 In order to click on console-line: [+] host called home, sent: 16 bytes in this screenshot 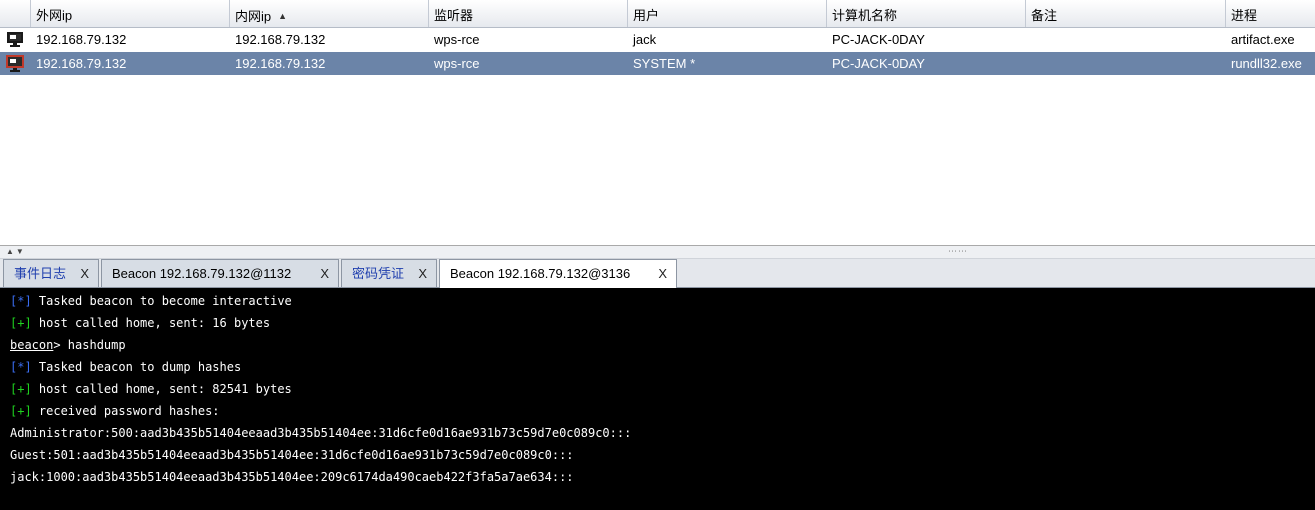, I will do `click(662, 323)`.